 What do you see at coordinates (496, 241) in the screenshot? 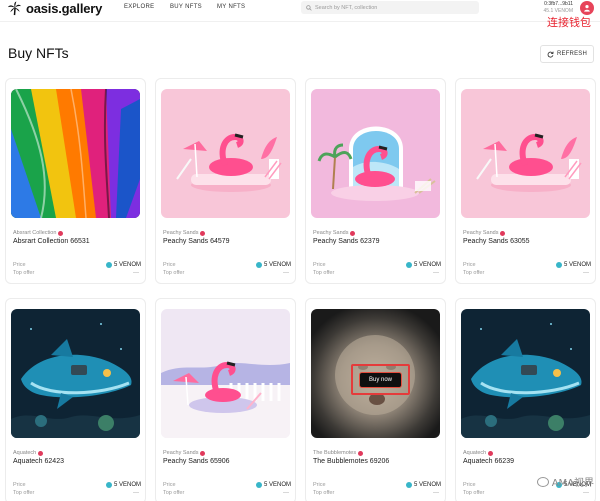
I see `nft-name: Peachy Sands 63055` at bounding box center [496, 241].